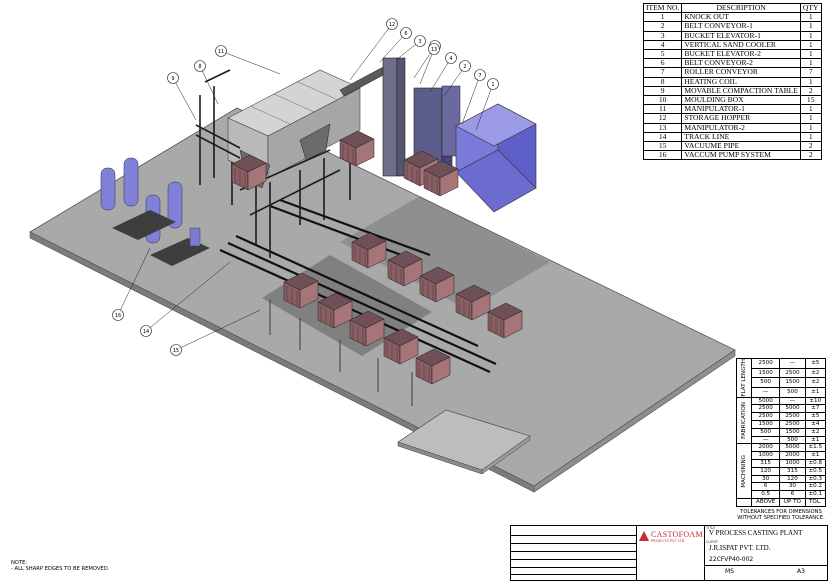 The height and width of the screenshot is (582, 830). Describe the element at coordinates (662, 155) in the screenshot. I see `bom-cell-item-no: 16` at that location.